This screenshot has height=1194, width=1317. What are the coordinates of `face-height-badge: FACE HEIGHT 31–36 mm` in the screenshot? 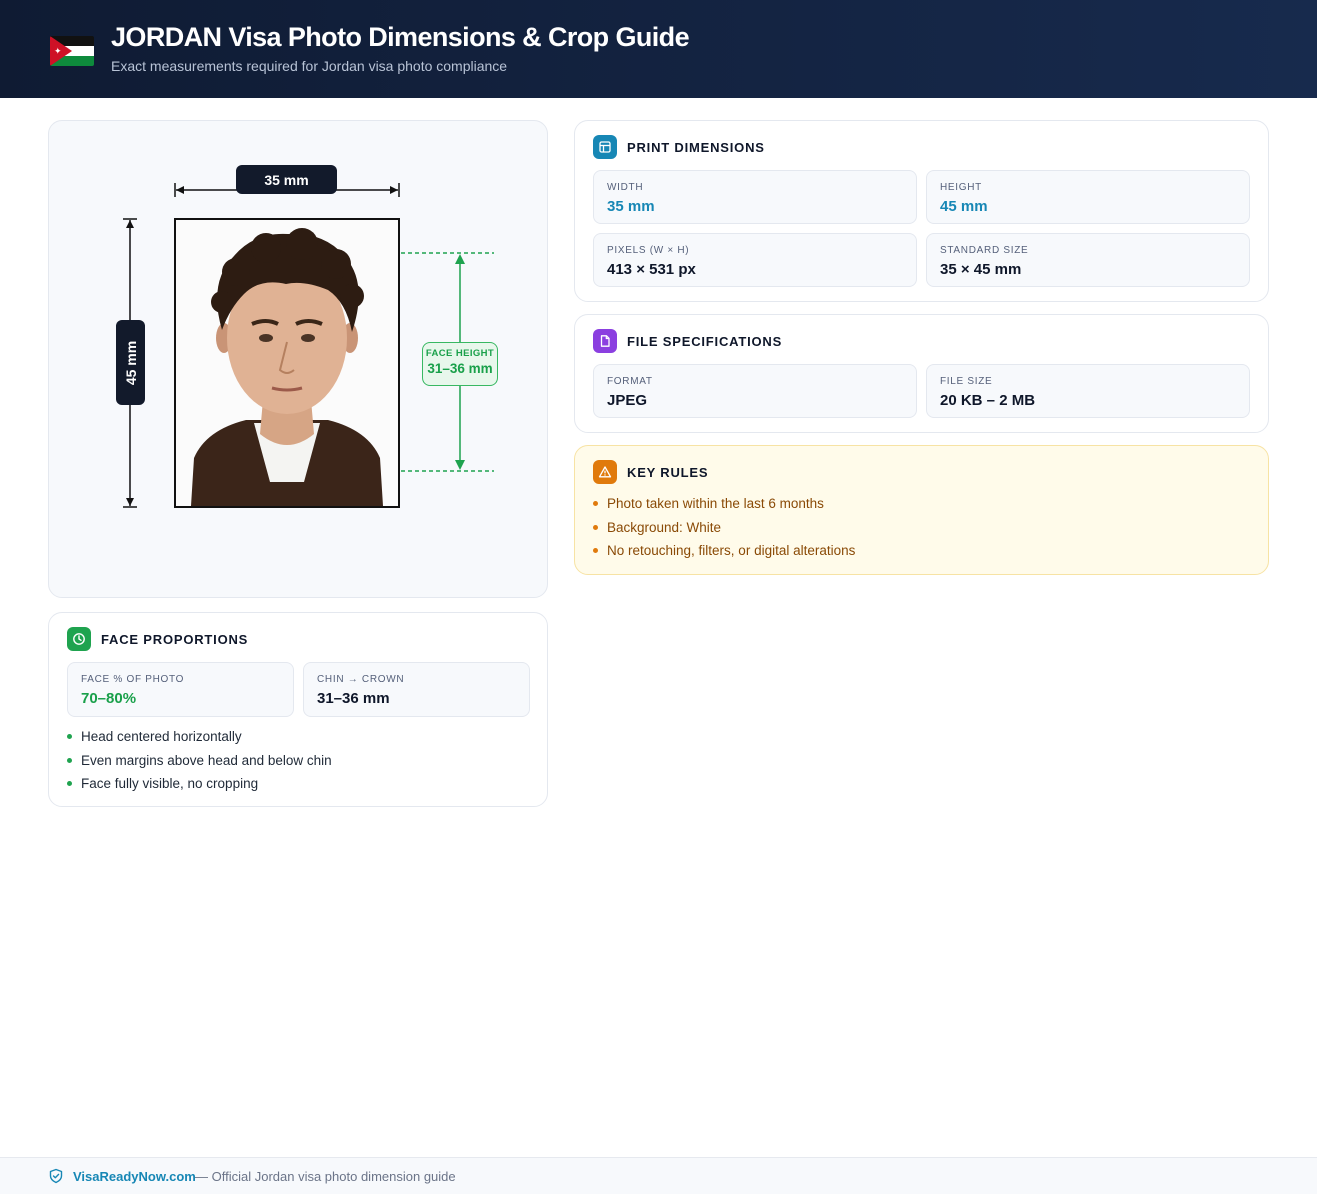 It's located at (460, 364).